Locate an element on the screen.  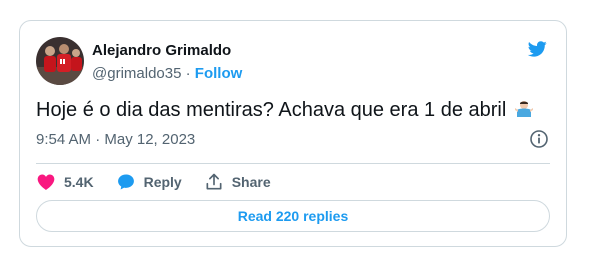
read-replies-label: Read 220 replies is located at coordinates (293, 216).